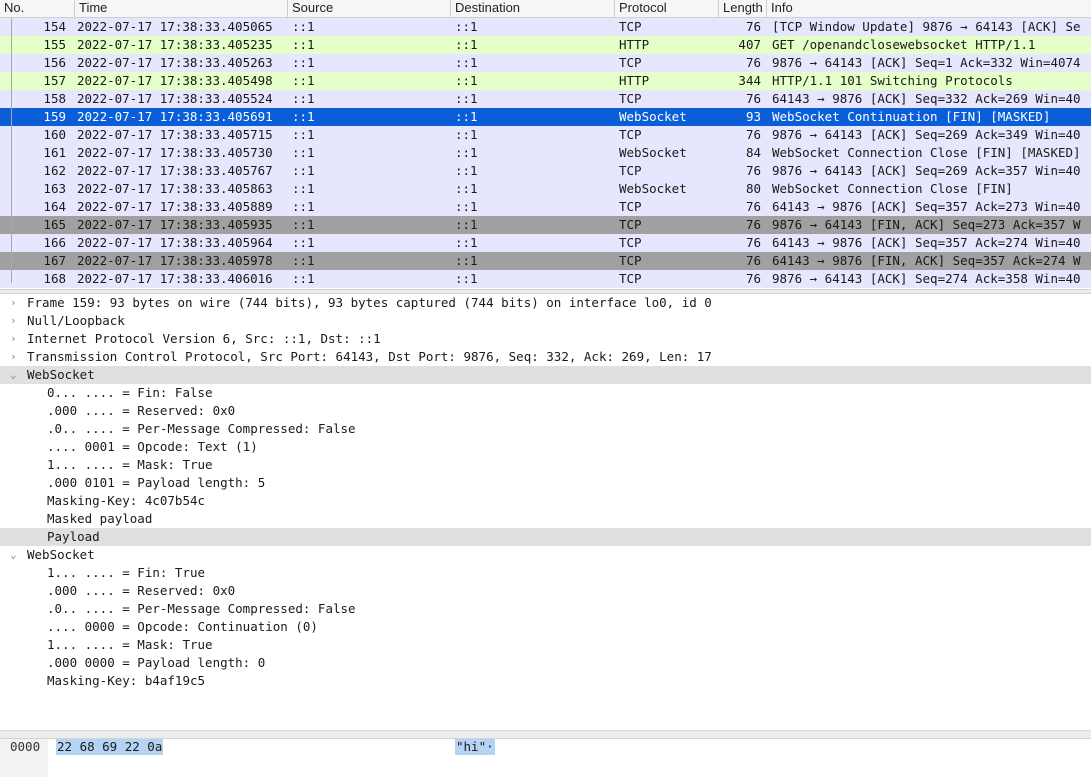 The height and width of the screenshot is (777, 1091). Describe the element at coordinates (54, 260) in the screenshot. I see `packet-no: 167` at that location.